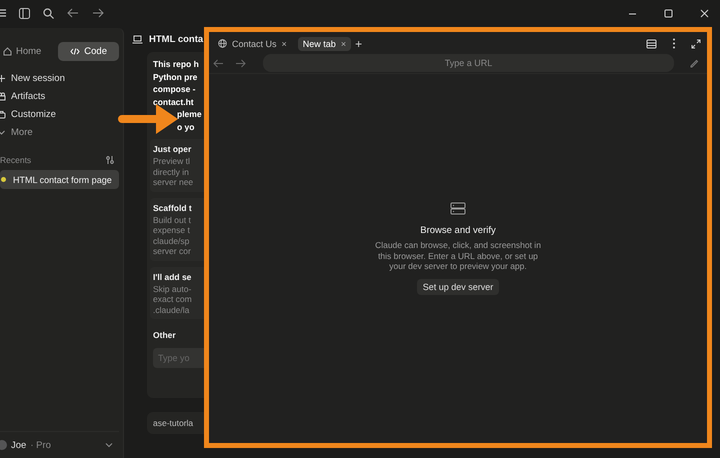  Describe the element at coordinates (222, 43) in the screenshot. I see `globe-icon` at that location.